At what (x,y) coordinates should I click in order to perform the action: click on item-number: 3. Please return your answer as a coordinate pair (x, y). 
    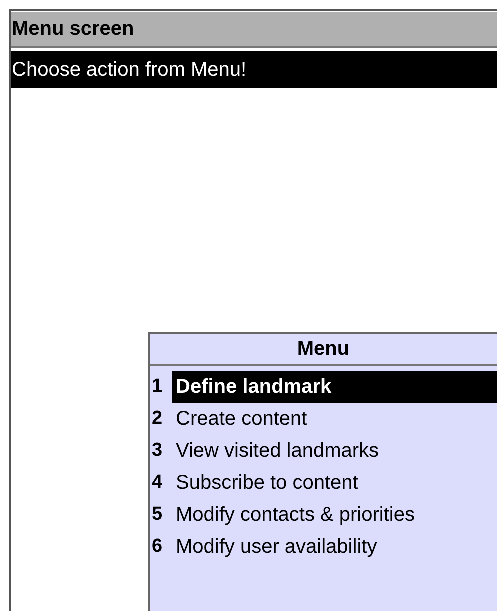
    Looking at the image, I should click on (157, 450).